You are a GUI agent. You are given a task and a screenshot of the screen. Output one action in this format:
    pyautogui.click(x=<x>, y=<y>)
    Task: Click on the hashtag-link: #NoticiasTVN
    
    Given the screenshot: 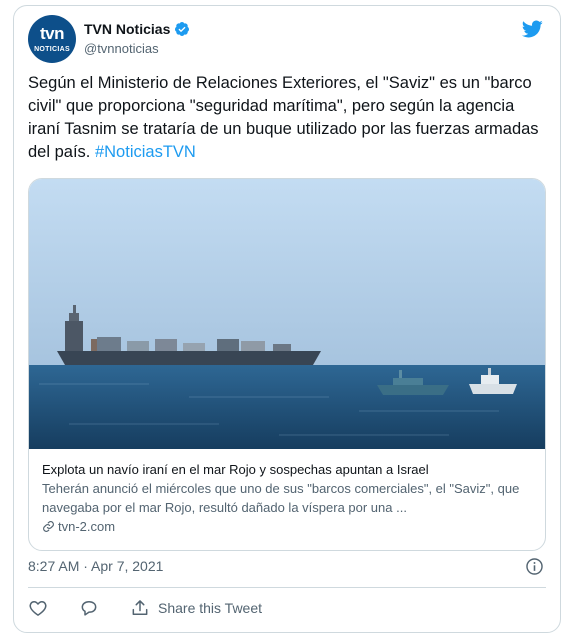 What is the action you would take?
    pyautogui.click(x=145, y=152)
    